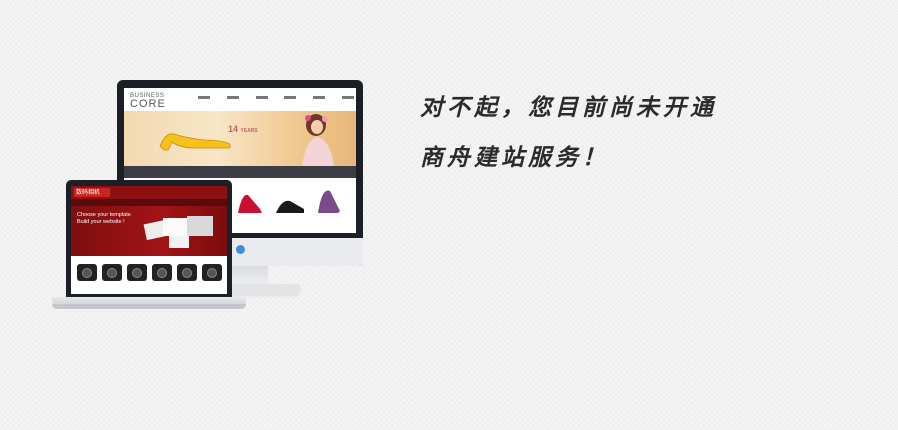 The height and width of the screenshot is (430, 898). What do you see at coordinates (92, 192) in the screenshot?
I see `laptop-site-logo: 数码相机` at bounding box center [92, 192].